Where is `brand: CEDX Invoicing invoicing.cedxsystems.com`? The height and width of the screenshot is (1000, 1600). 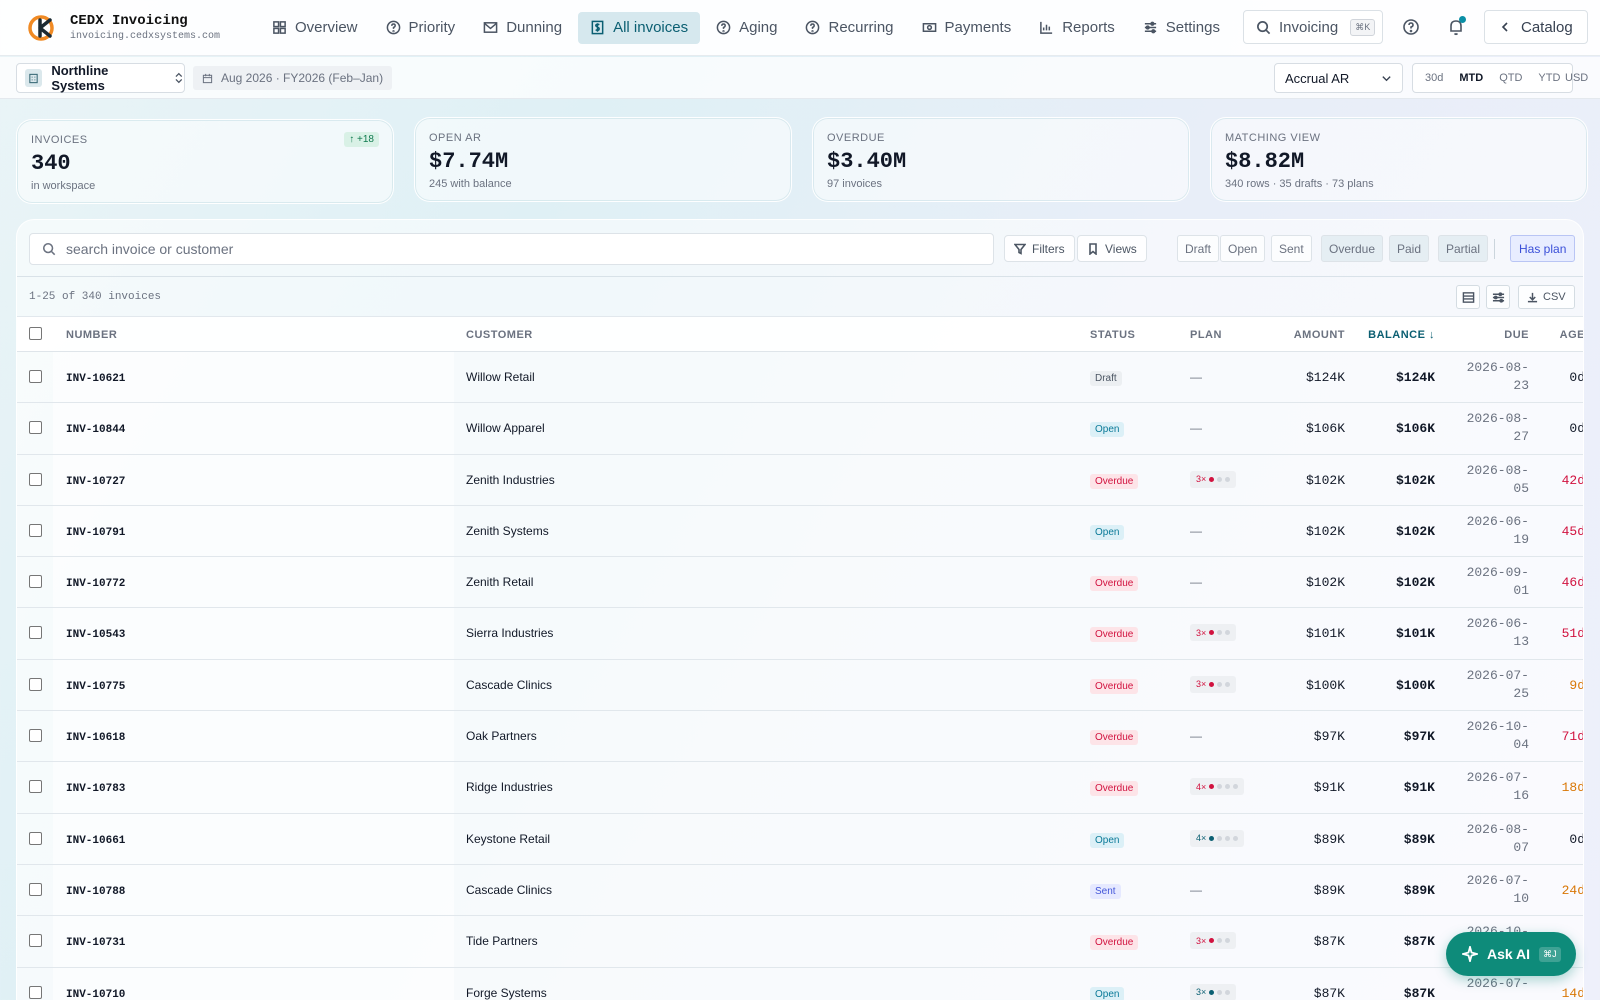 brand: CEDX Invoicing invoicing.cedxsystems.com is located at coordinates (133, 27).